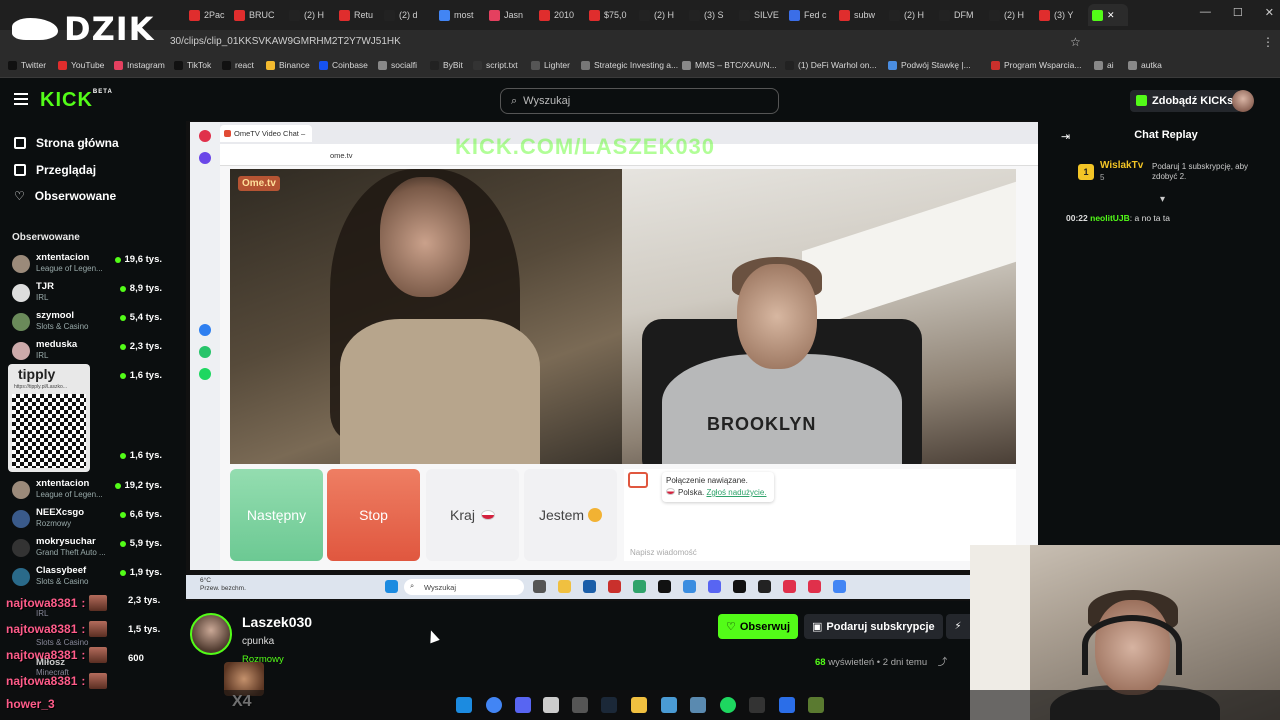 The width and height of the screenshot is (1280, 720). Describe the element at coordinates (276, 515) in the screenshot. I see `next-button: Następny` at that location.